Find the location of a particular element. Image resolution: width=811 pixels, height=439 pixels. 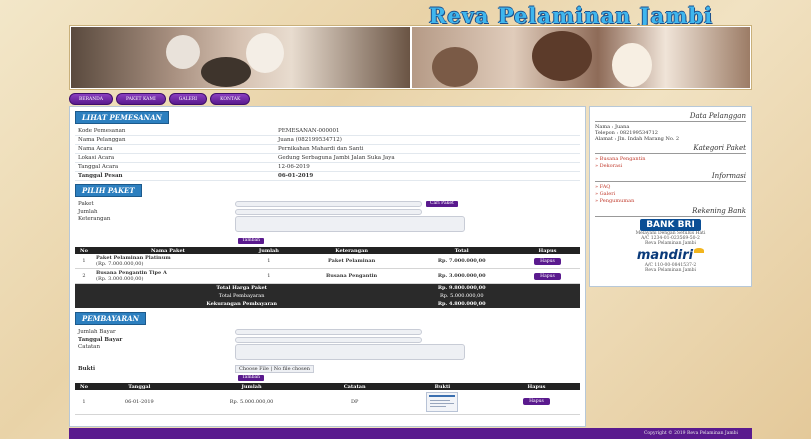

row-tanggal: 06-01-2019 is located at coordinates (139, 402).